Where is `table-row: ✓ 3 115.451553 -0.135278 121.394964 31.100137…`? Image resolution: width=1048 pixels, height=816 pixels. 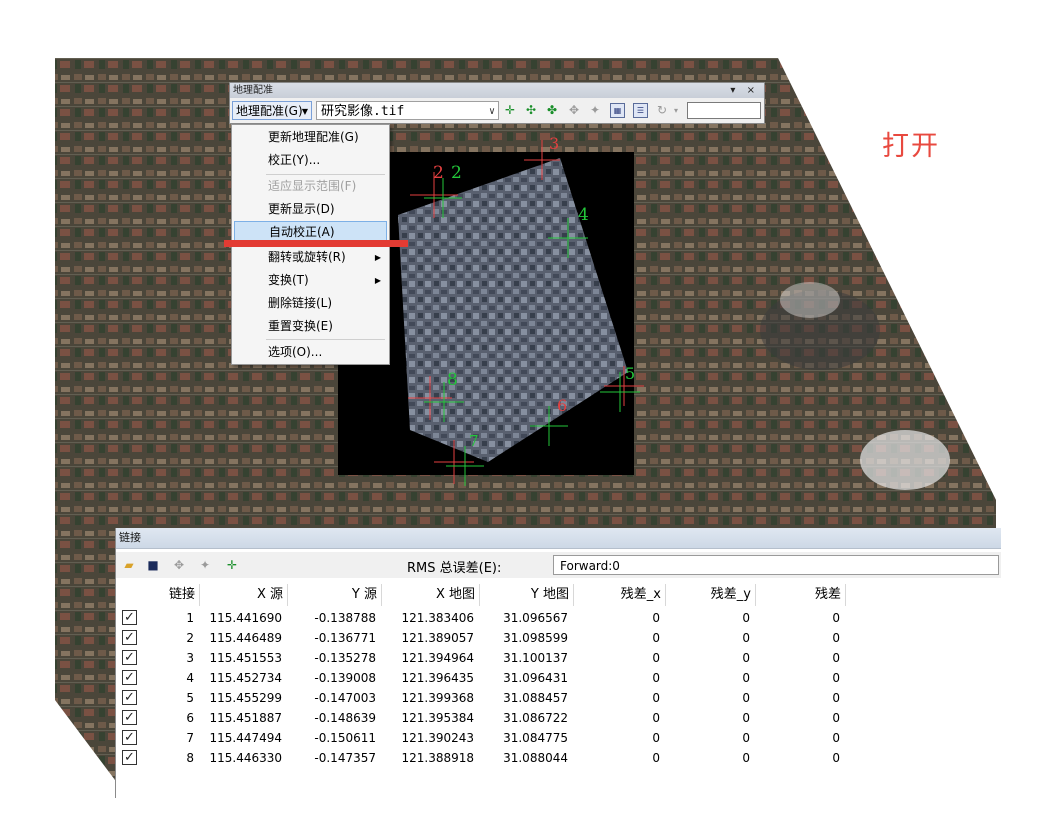
table-row: ✓ 3 115.451553 -0.135278 121.394964 31.100137… is located at coordinates (486, 658).